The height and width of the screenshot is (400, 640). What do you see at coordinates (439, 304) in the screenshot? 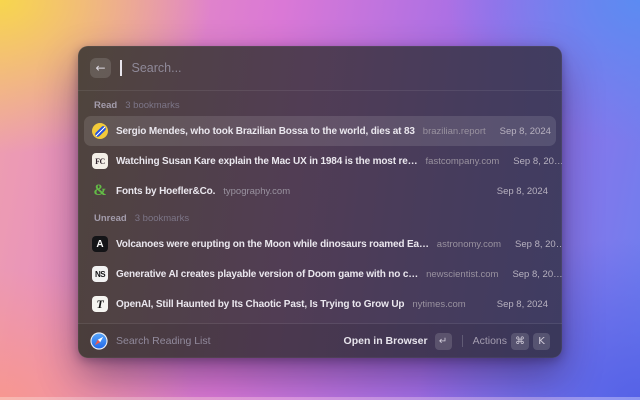
I see `bookmark-domain: nytimes.com` at bounding box center [439, 304].